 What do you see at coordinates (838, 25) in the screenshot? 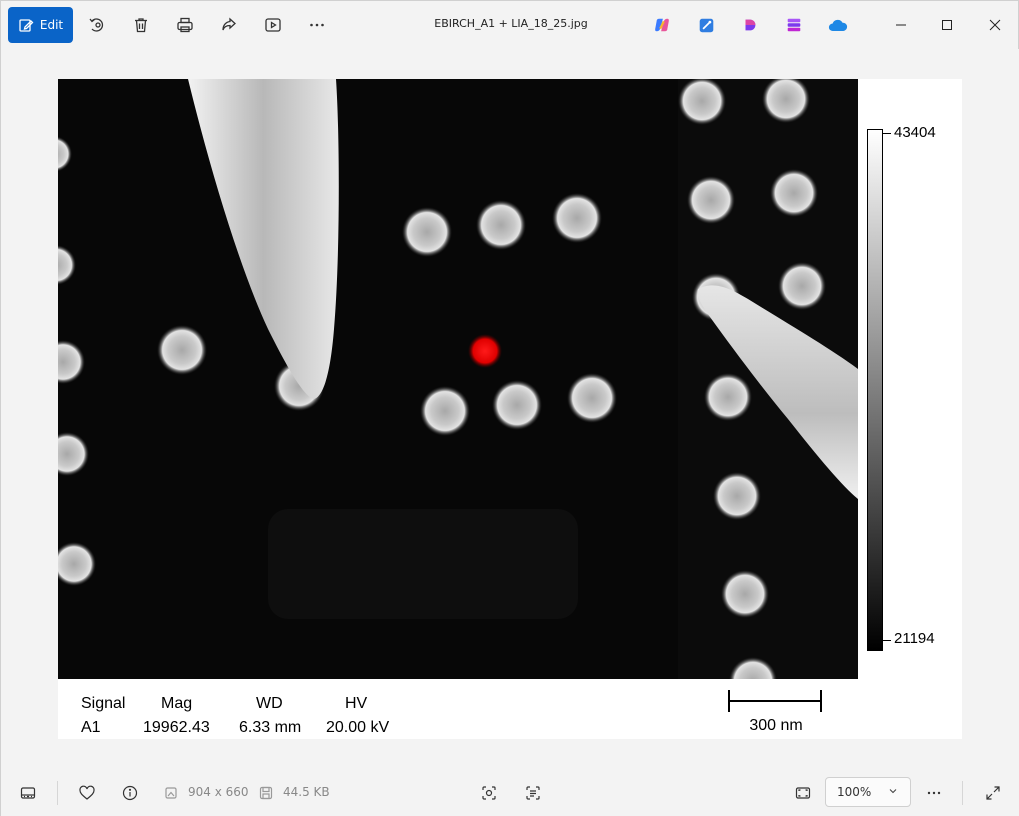
I see `onedrive-icon` at bounding box center [838, 25].